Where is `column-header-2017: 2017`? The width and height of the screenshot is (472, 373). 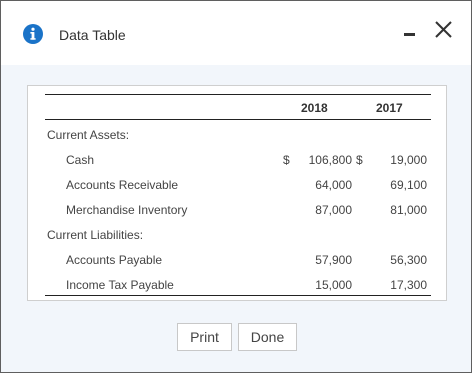
column-header-2017: 2017 is located at coordinates (389, 108).